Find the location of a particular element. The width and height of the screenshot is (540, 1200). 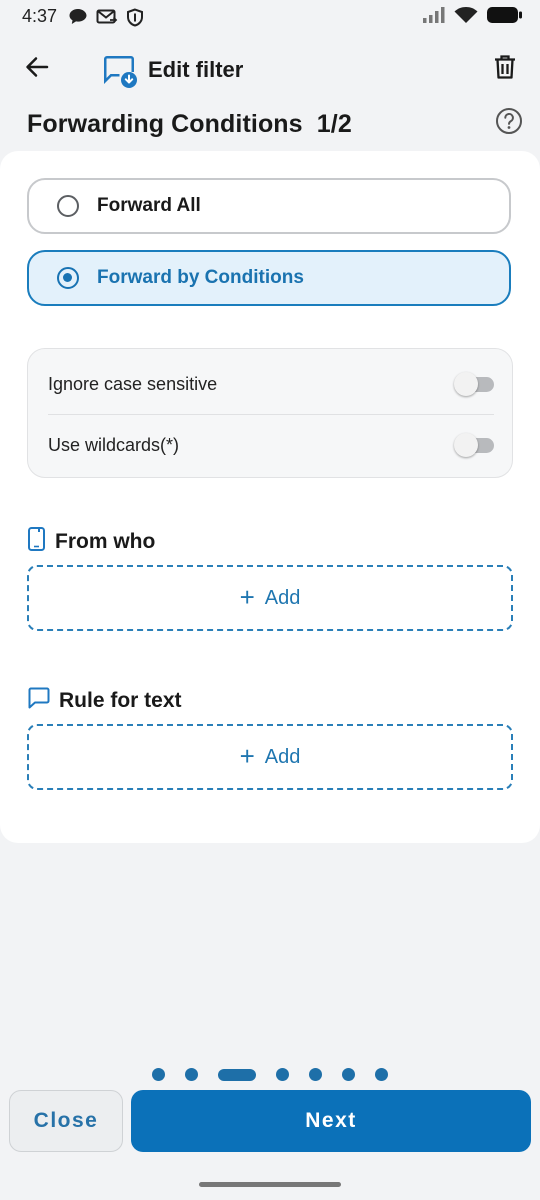

page-title: Edit filter is located at coordinates (196, 69).